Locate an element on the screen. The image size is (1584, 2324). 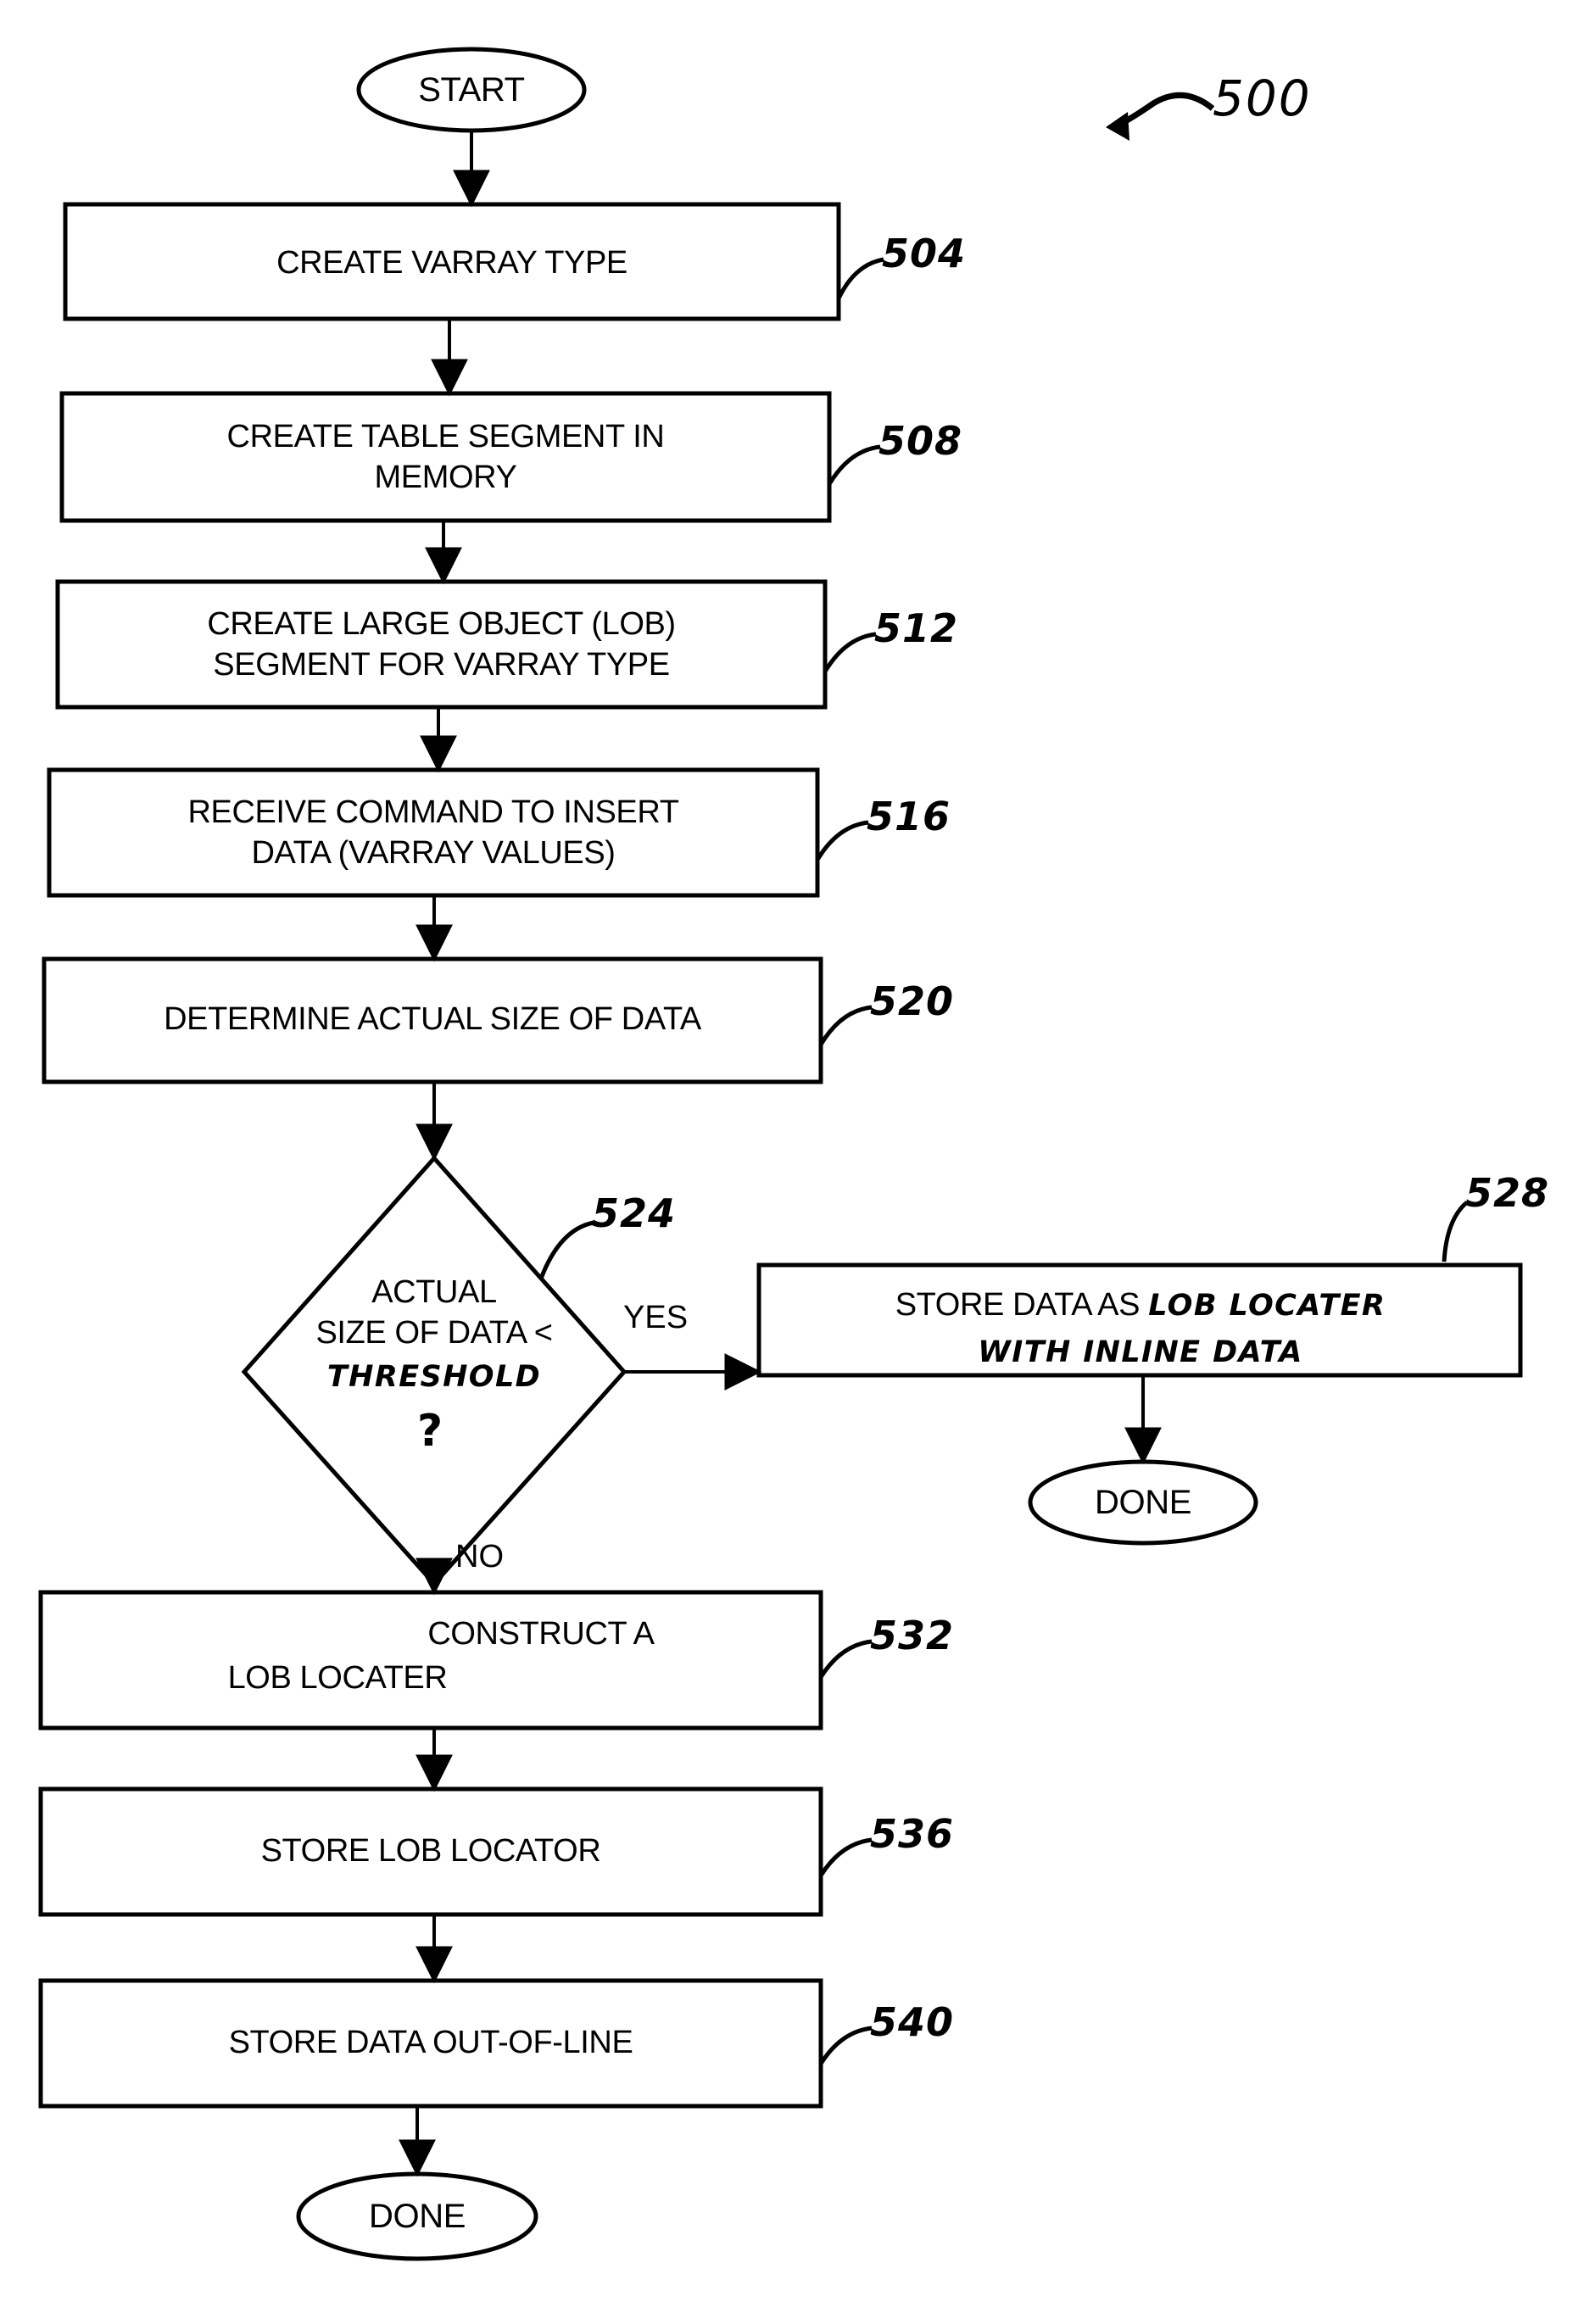
reference-numeral-512: 512 is located at coordinates (916, 628).